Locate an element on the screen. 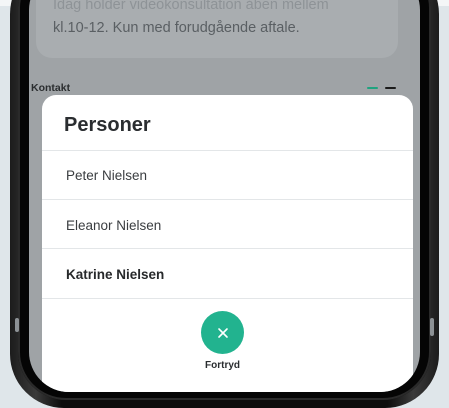 The image size is (449, 408). phone-side-button-right is located at coordinates (432, 327).